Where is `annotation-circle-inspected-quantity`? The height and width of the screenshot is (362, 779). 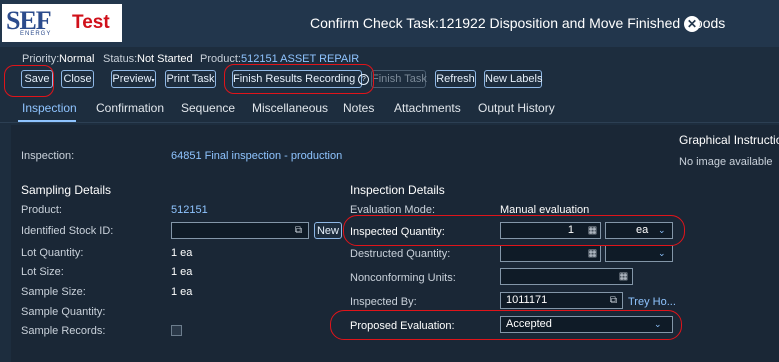 annotation-circle-inspected-quantity is located at coordinates (514, 230).